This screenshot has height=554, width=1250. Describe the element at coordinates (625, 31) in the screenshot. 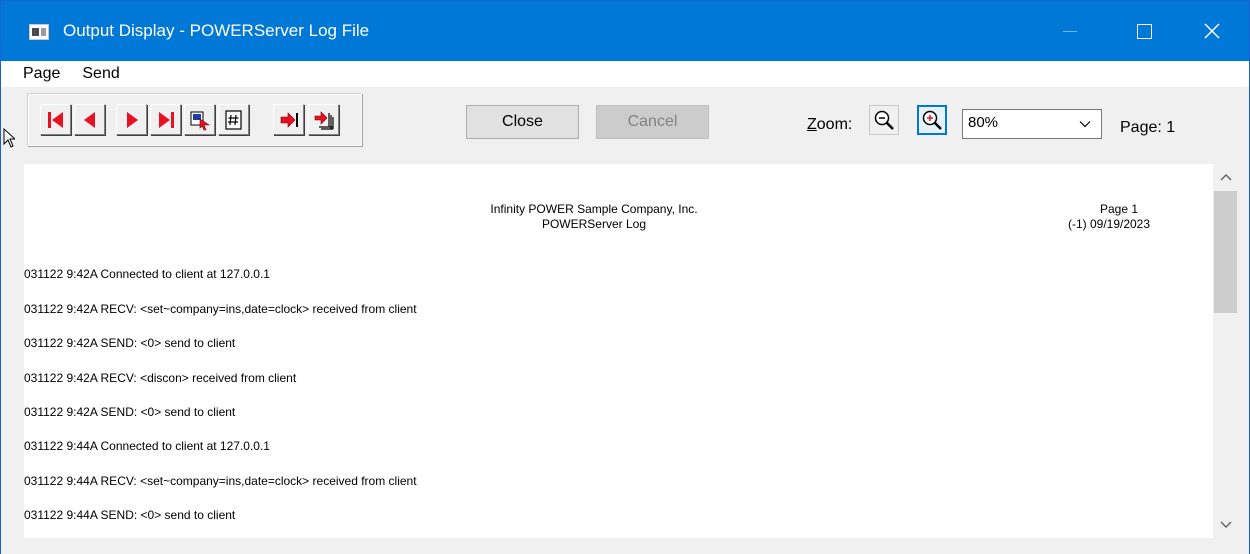

I see `title-bar: Output Display - POWERServer Log File` at that location.